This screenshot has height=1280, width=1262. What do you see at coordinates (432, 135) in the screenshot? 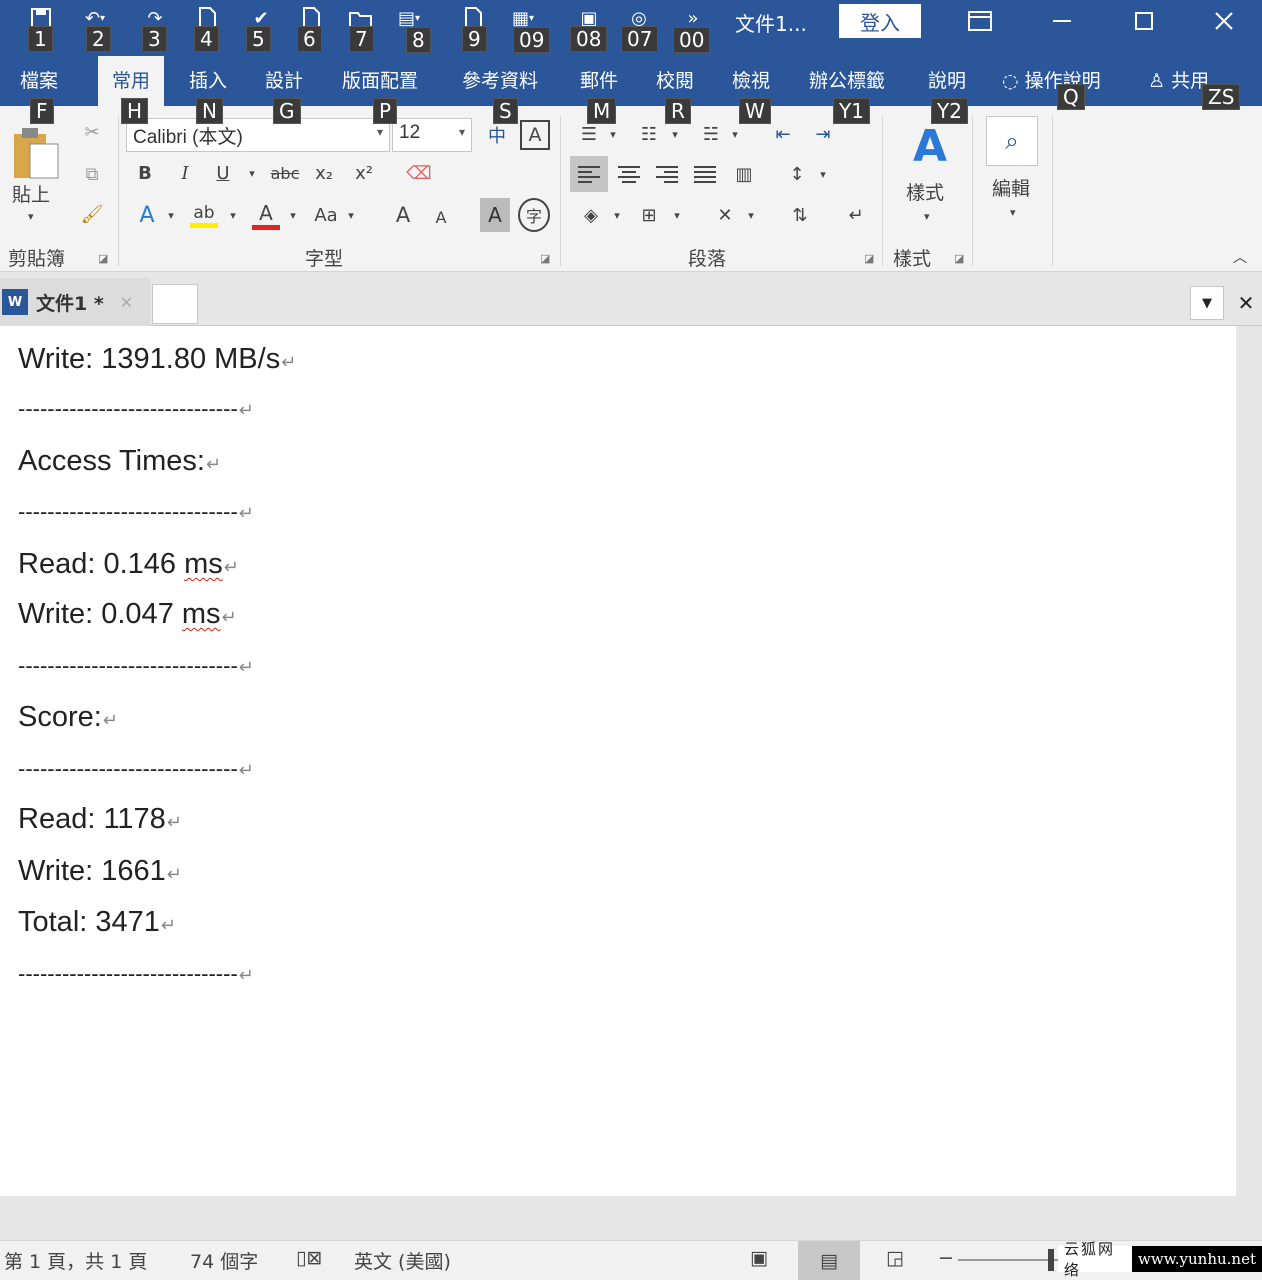
I see `font-size-combo: 12 ▾` at bounding box center [432, 135].